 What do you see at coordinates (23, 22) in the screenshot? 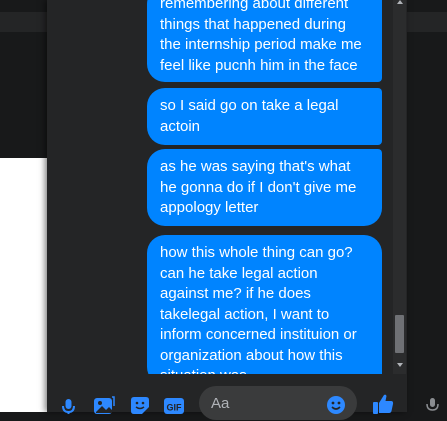
I see `background-header-bar` at bounding box center [23, 22].